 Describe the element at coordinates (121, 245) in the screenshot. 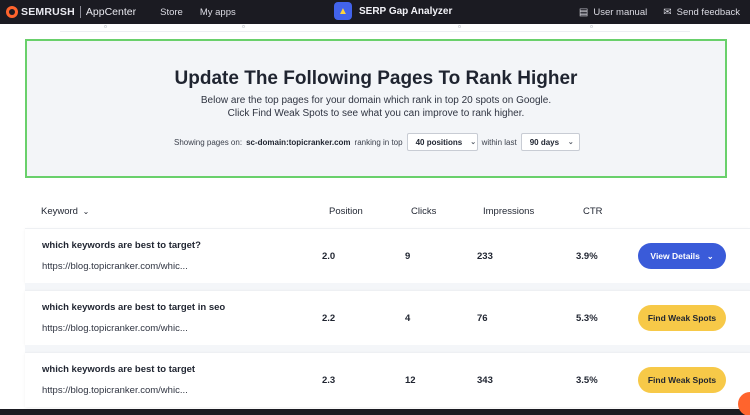

I see `row-keyword: which keywords are best to target?` at that location.